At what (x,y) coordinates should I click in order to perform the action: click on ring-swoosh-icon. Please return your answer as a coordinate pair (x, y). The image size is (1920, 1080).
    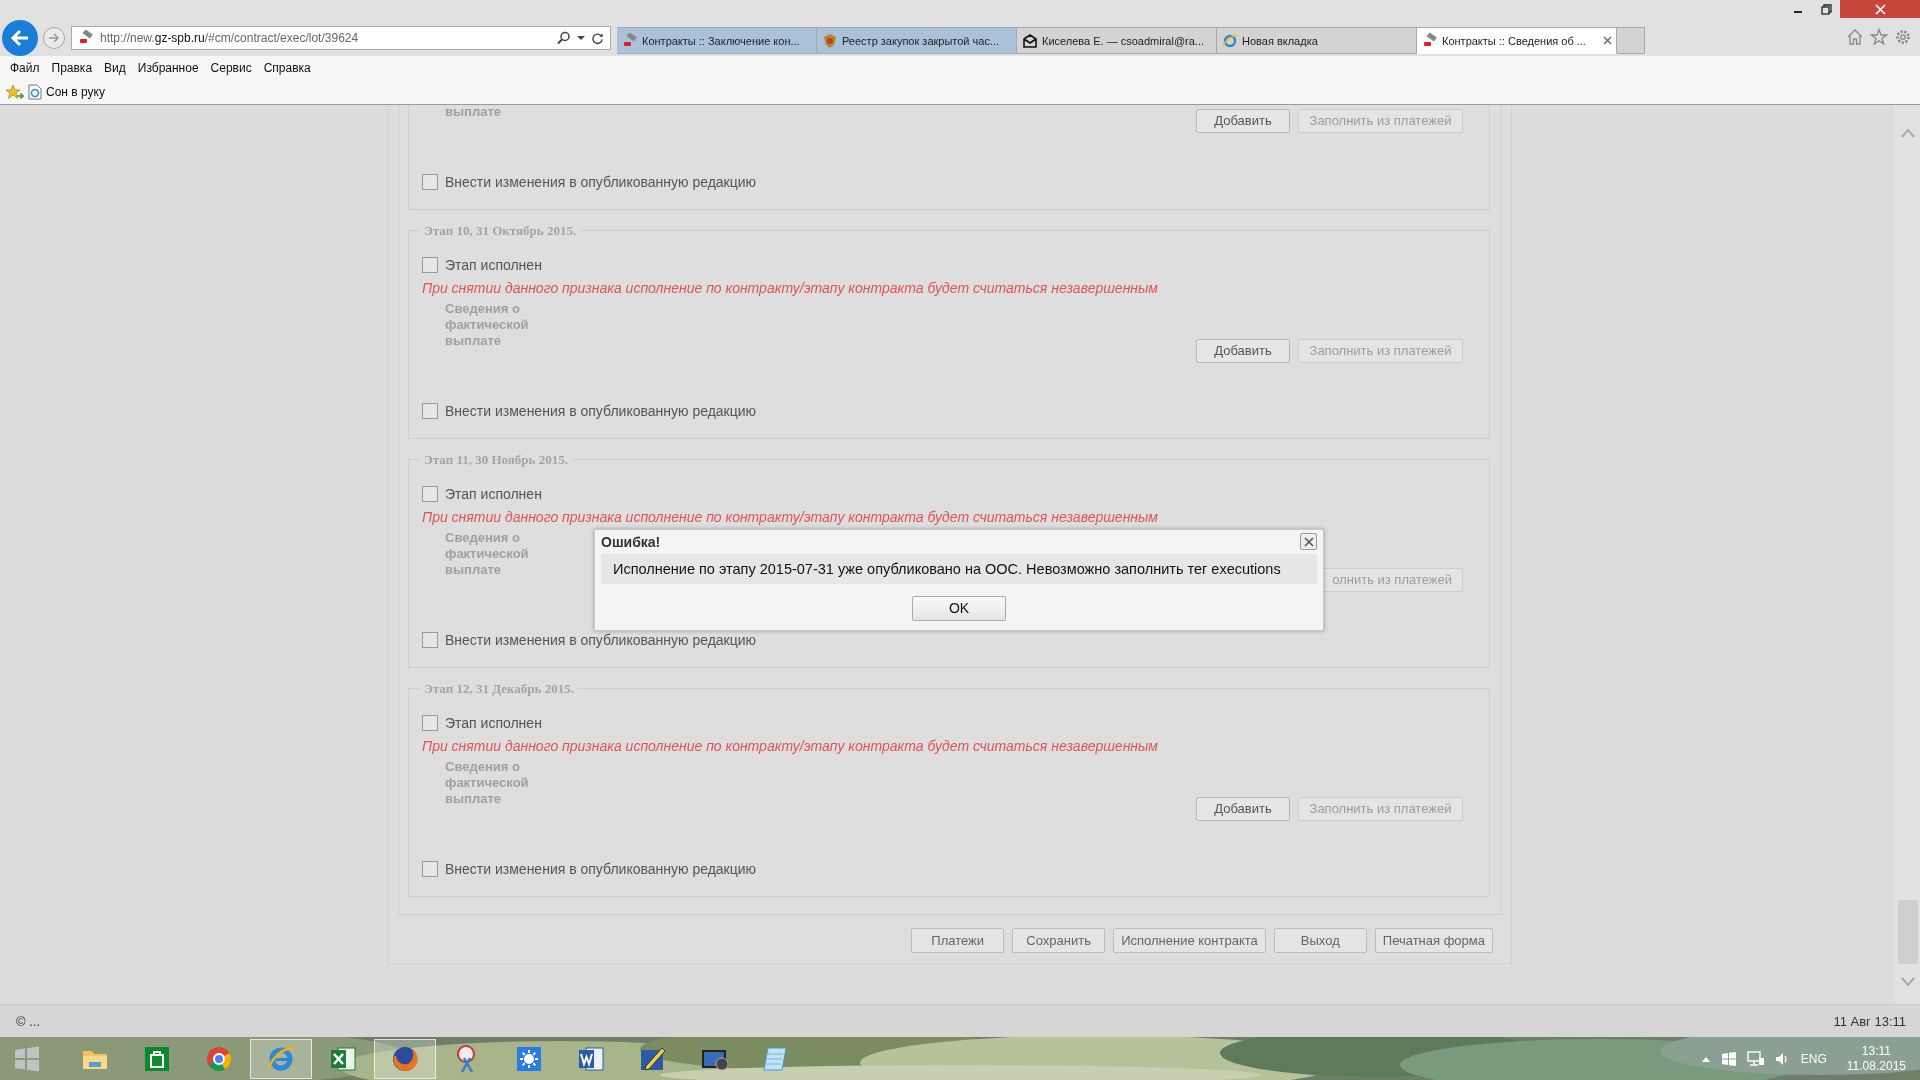
    Looking at the image, I should click on (1230, 40).